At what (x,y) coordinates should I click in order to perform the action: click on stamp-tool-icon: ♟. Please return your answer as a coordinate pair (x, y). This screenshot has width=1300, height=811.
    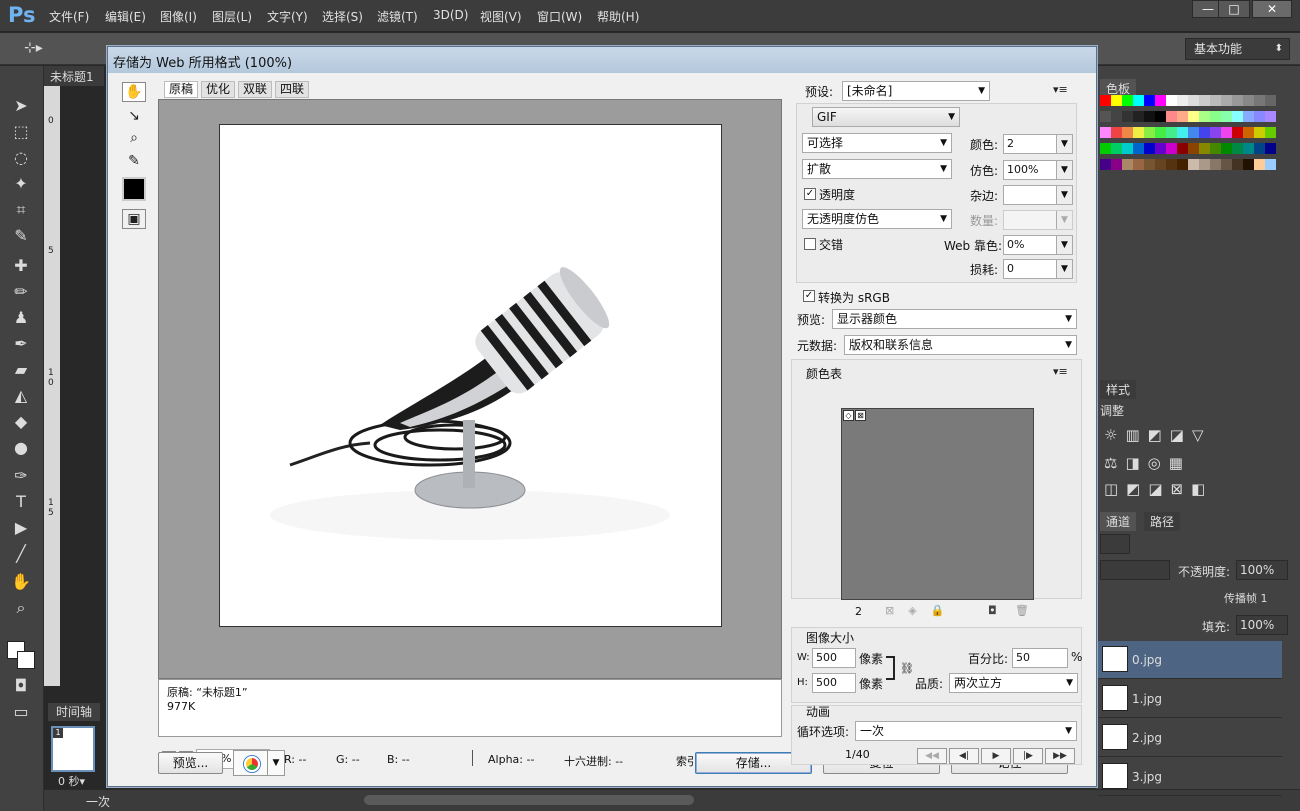
    Looking at the image, I should click on (21, 318).